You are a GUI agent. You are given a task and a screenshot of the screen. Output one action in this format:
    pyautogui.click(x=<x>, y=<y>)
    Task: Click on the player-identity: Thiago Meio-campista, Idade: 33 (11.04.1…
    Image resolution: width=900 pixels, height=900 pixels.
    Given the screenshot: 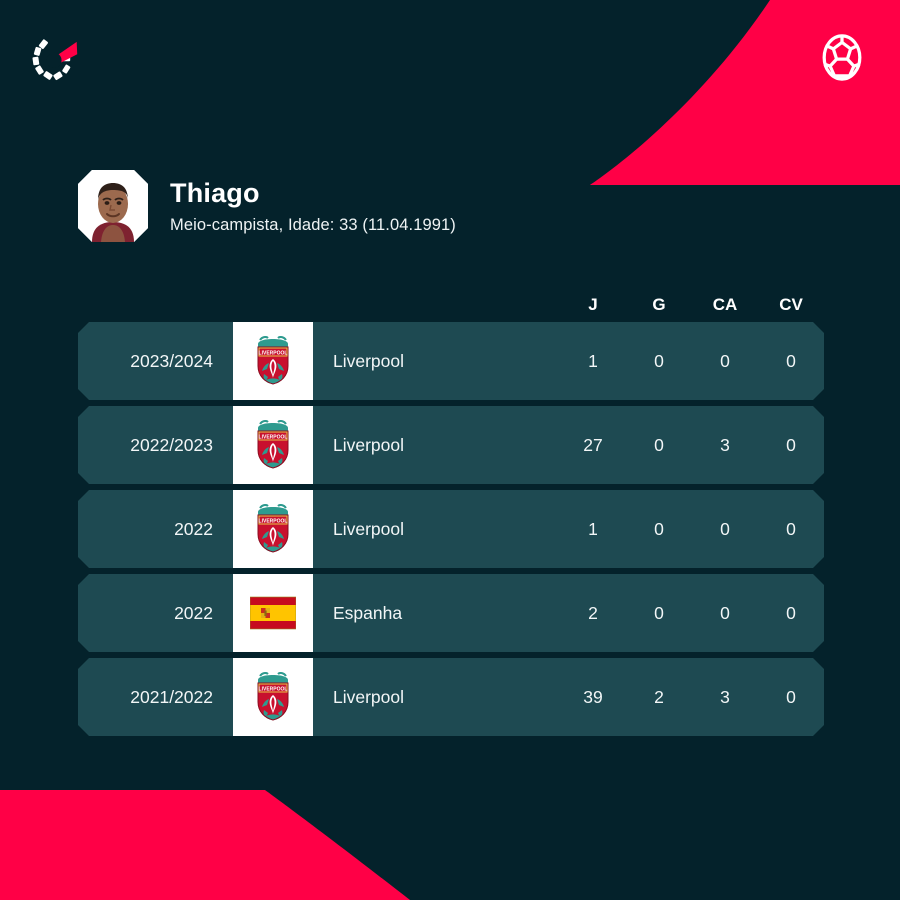 What is the action you would take?
    pyautogui.click(x=267, y=206)
    